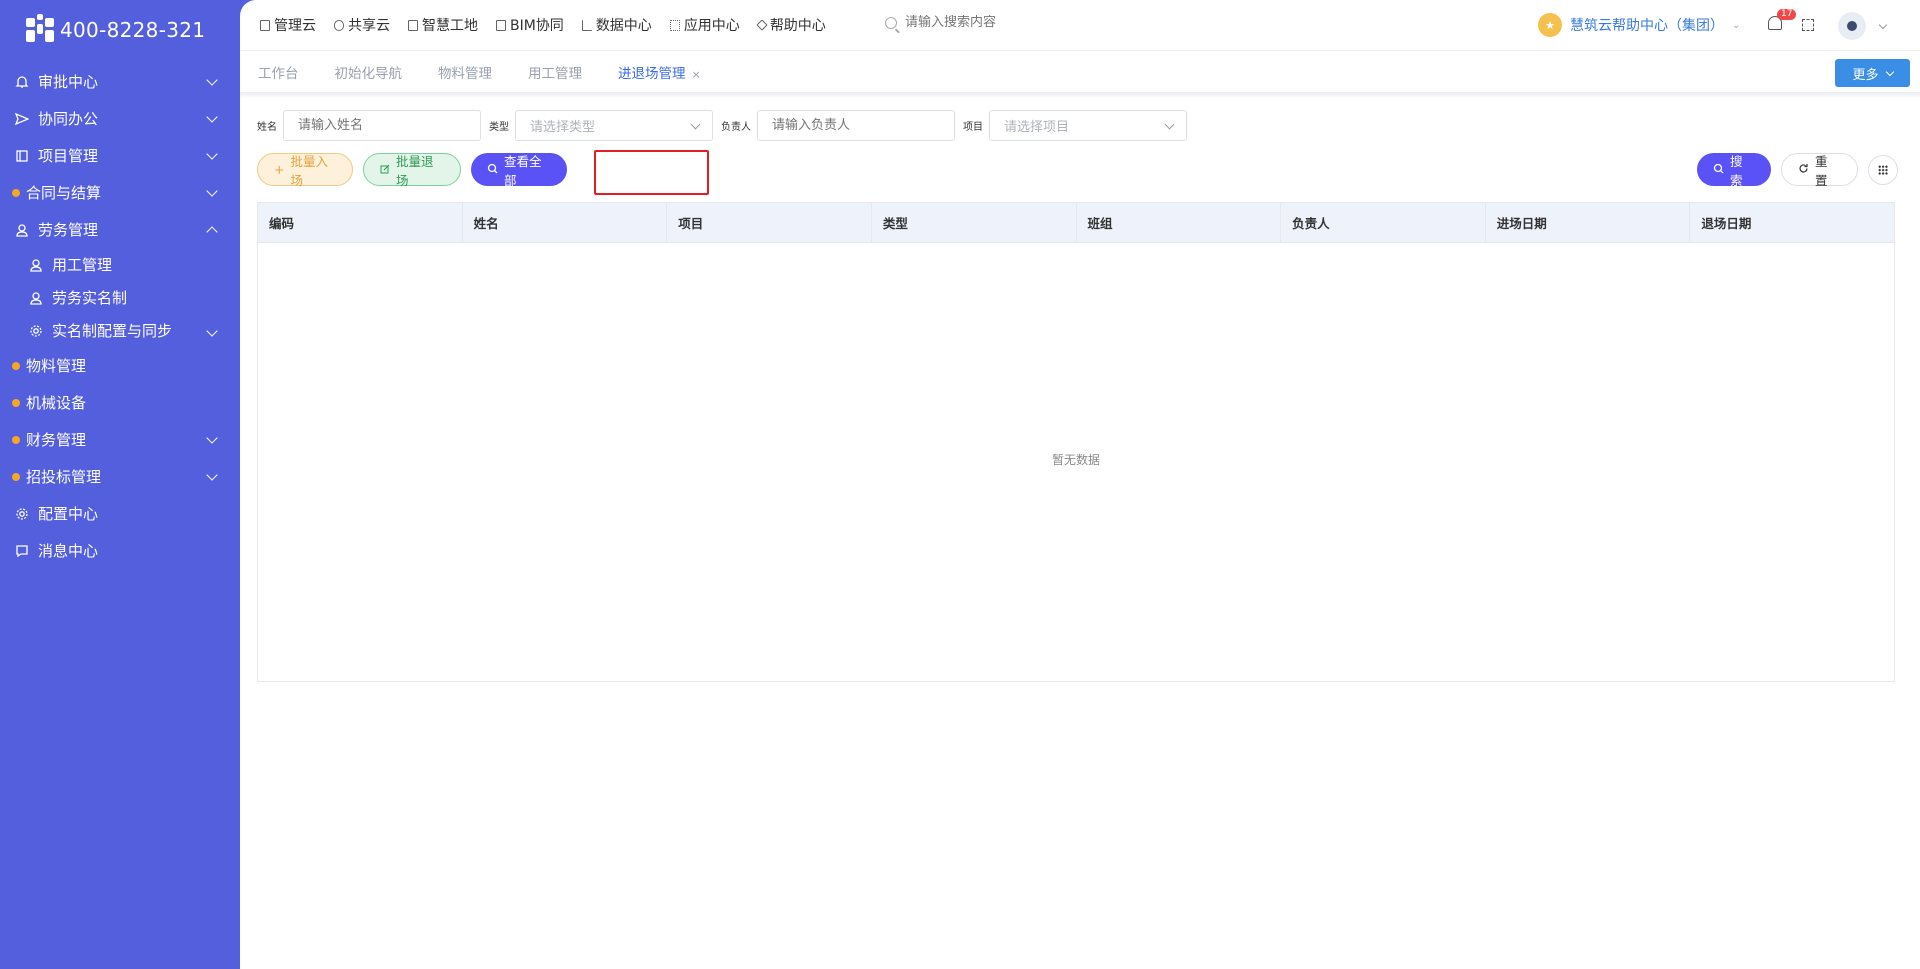  Describe the element at coordinates (1726, 223) in the screenshot. I see `column-header: 退场日期` at that location.